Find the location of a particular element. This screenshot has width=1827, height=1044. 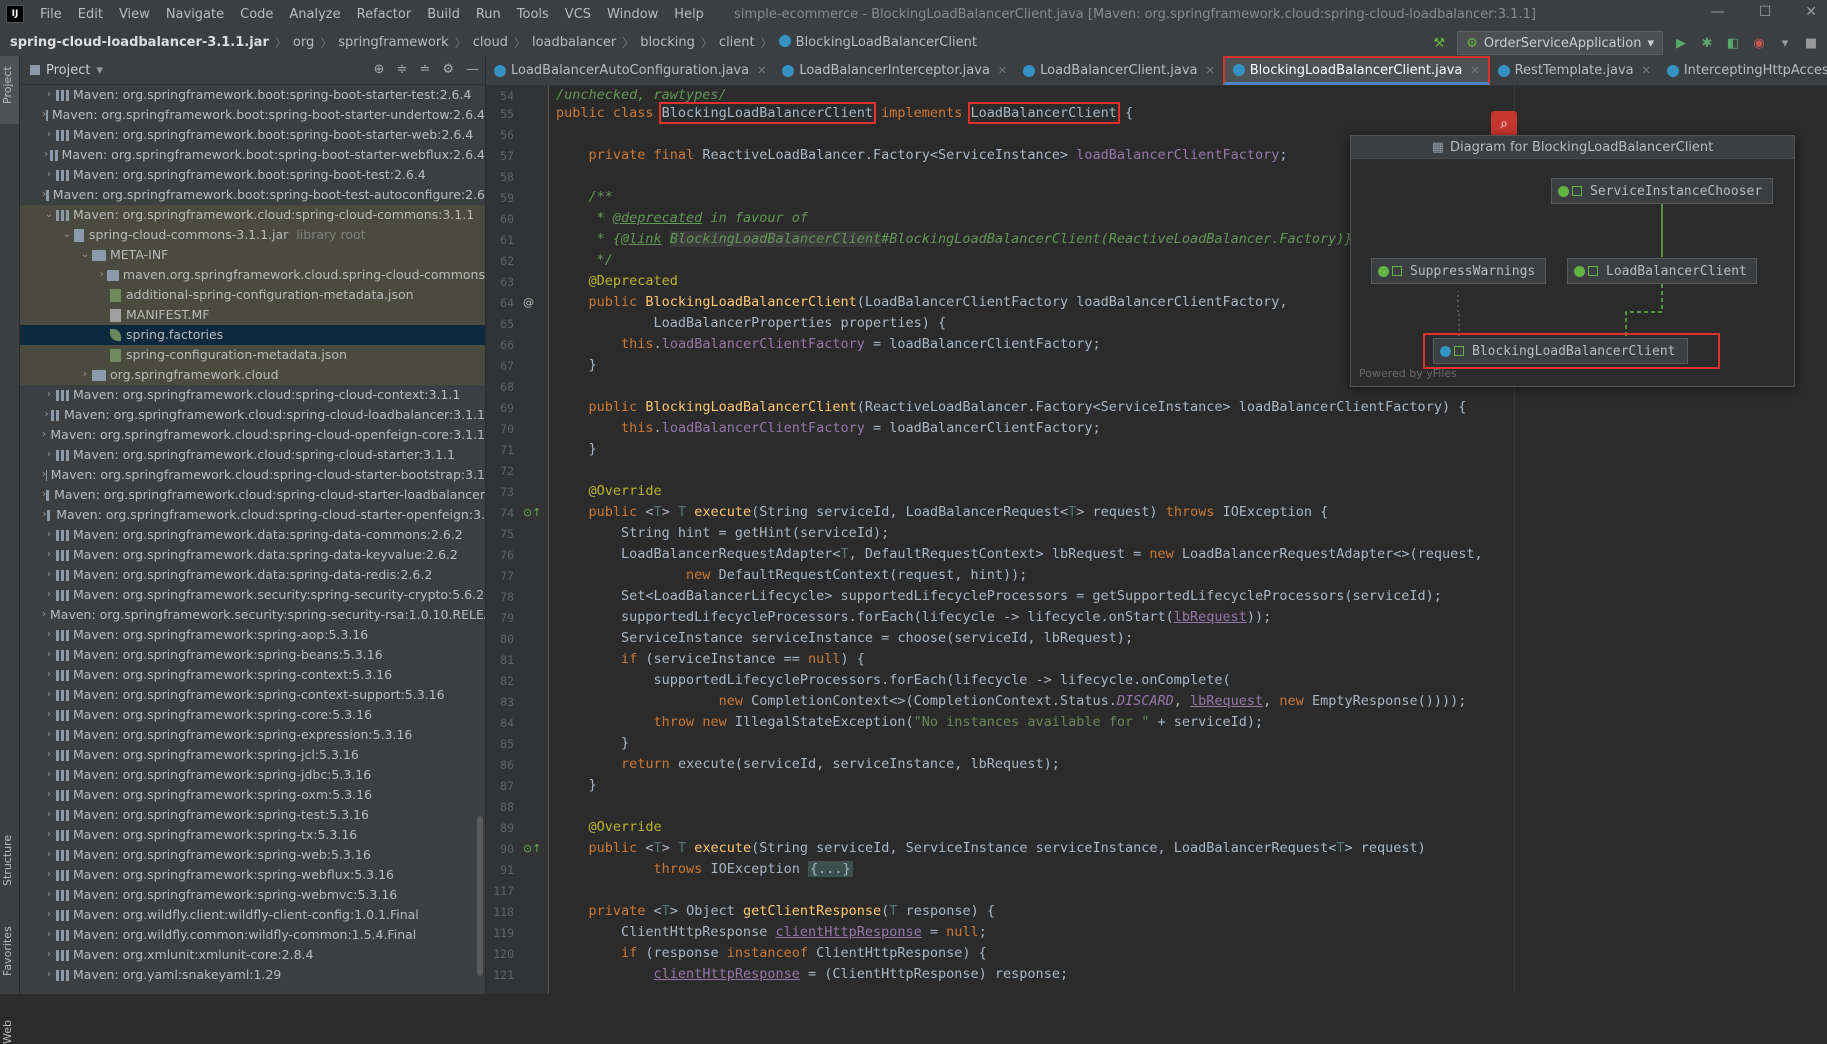

implements-marker-icon: ⊙↑ is located at coordinates (532, 512).